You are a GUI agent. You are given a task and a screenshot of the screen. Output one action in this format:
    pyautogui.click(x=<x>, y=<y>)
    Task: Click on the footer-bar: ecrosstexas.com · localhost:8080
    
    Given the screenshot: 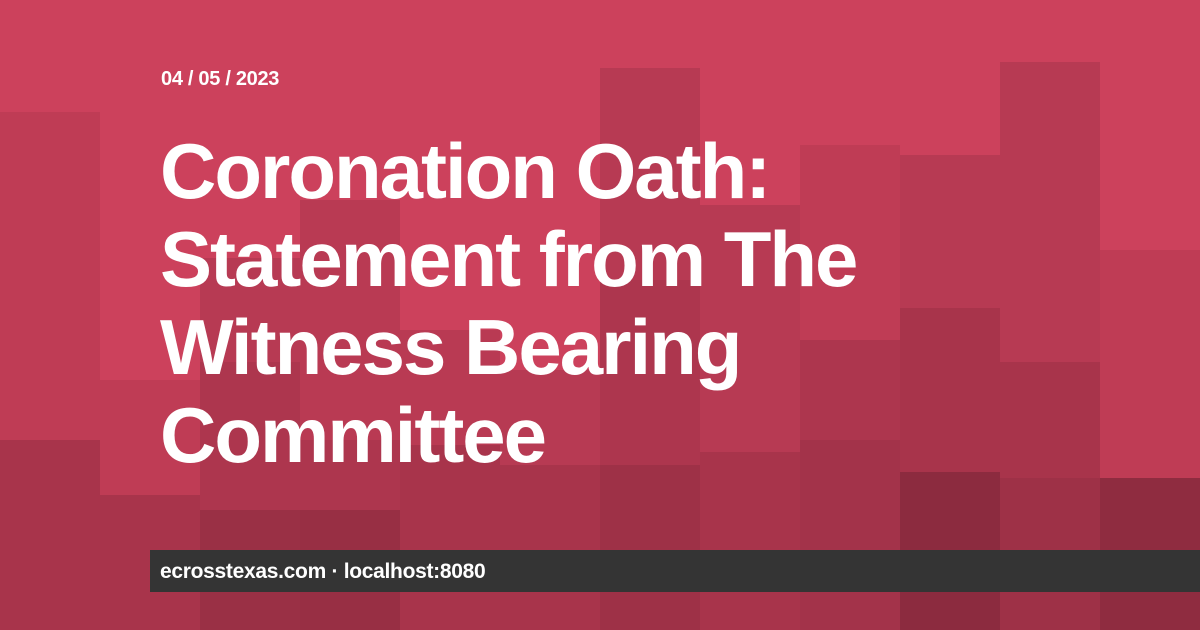 What is the action you would take?
    pyautogui.click(x=675, y=571)
    